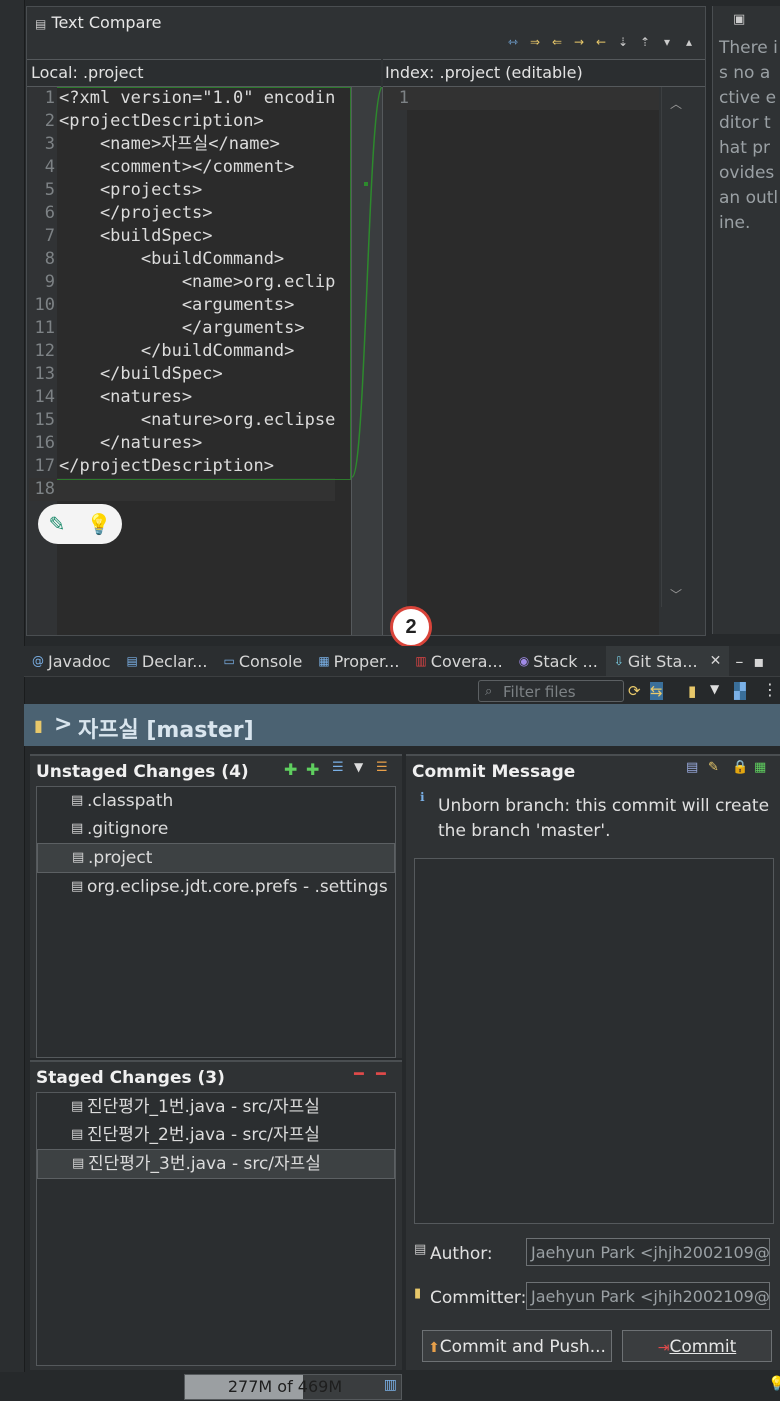 This screenshot has width=780, height=1401. I want to click on line-number: 16, so click(44, 443).